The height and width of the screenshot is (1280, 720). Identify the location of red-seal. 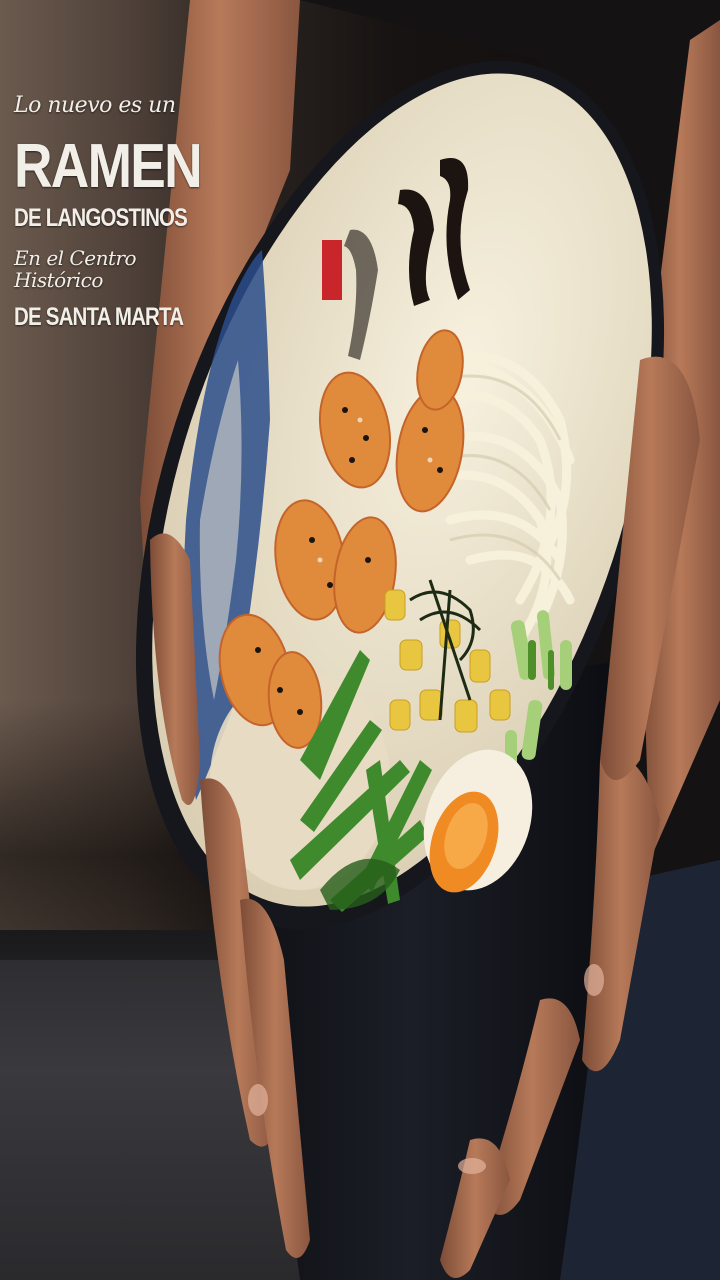
(332, 270).